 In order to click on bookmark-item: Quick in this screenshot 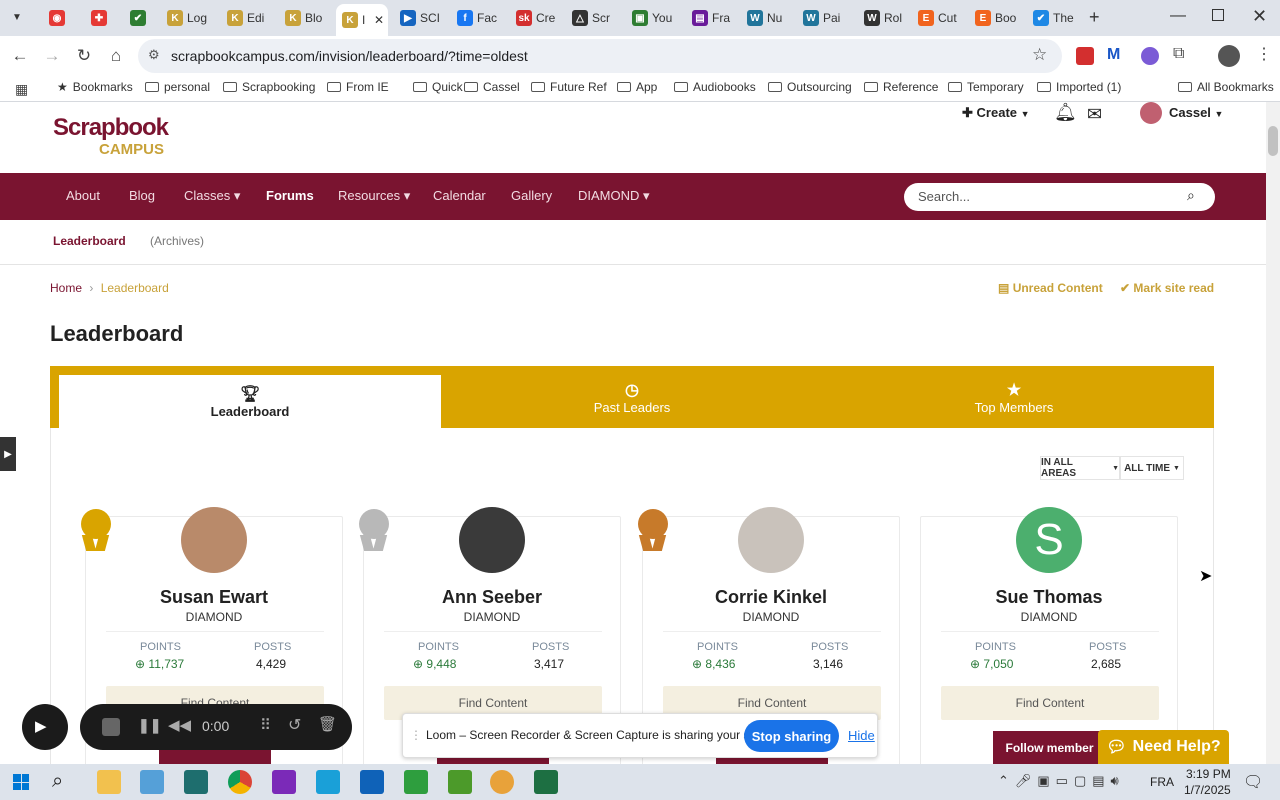, I will do `click(438, 87)`.